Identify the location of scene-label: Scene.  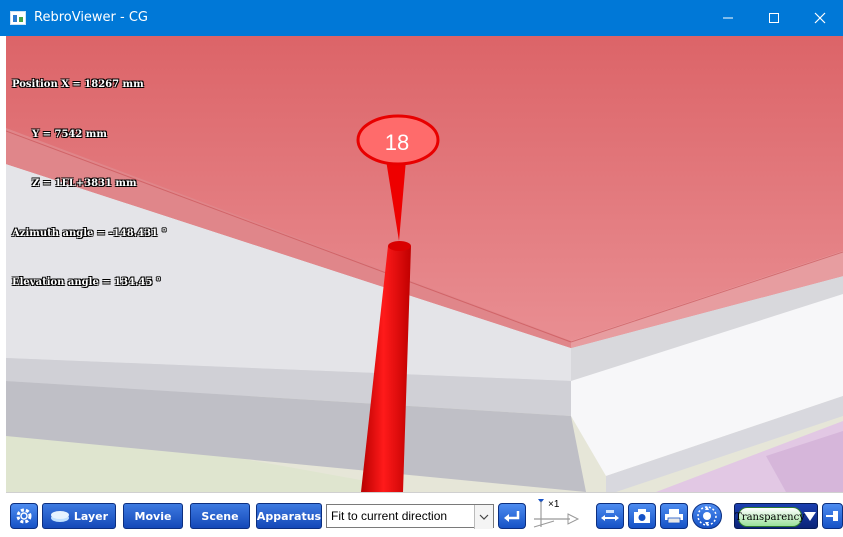
(220, 516).